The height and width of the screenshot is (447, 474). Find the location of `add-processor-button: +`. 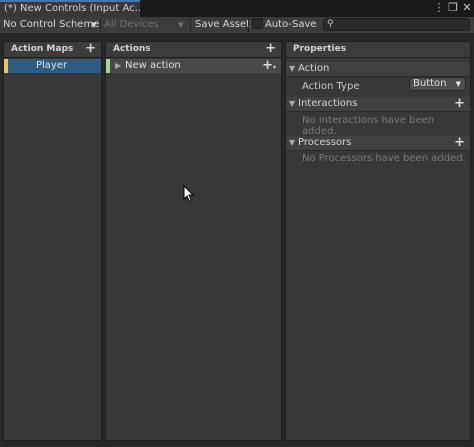

add-processor-button: + is located at coordinates (459, 142).